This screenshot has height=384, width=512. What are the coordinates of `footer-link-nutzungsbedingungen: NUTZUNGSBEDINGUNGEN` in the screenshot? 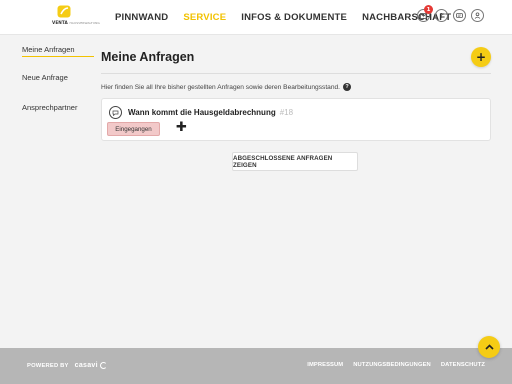 It's located at (392, 365).